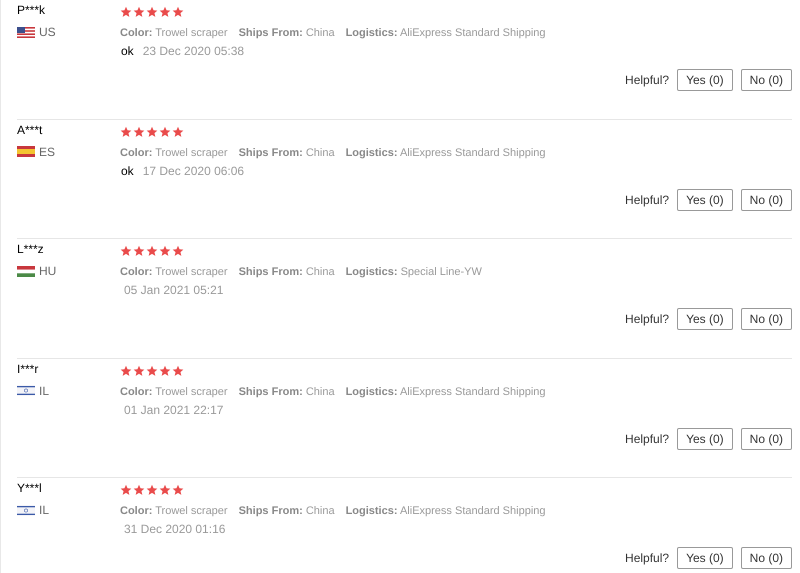 The image size is (800, 573). Describe the element at coordinates (414, 272) in the screenshot. I see `order-detail: Logistics: Special Line-YW` at that location.